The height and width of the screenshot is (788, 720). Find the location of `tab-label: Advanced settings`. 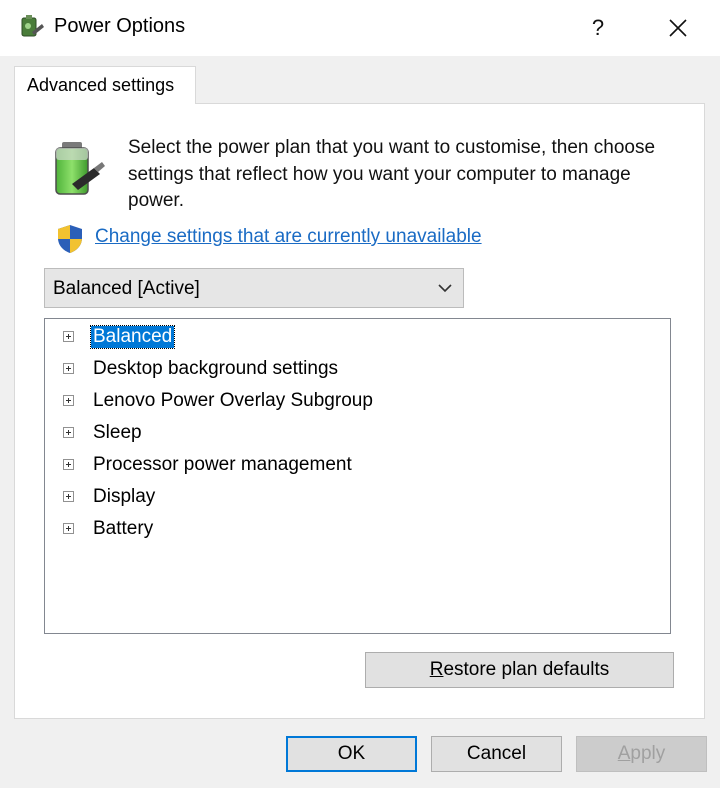

tab-label: Advanced settings is located at coordinates (101, 85).